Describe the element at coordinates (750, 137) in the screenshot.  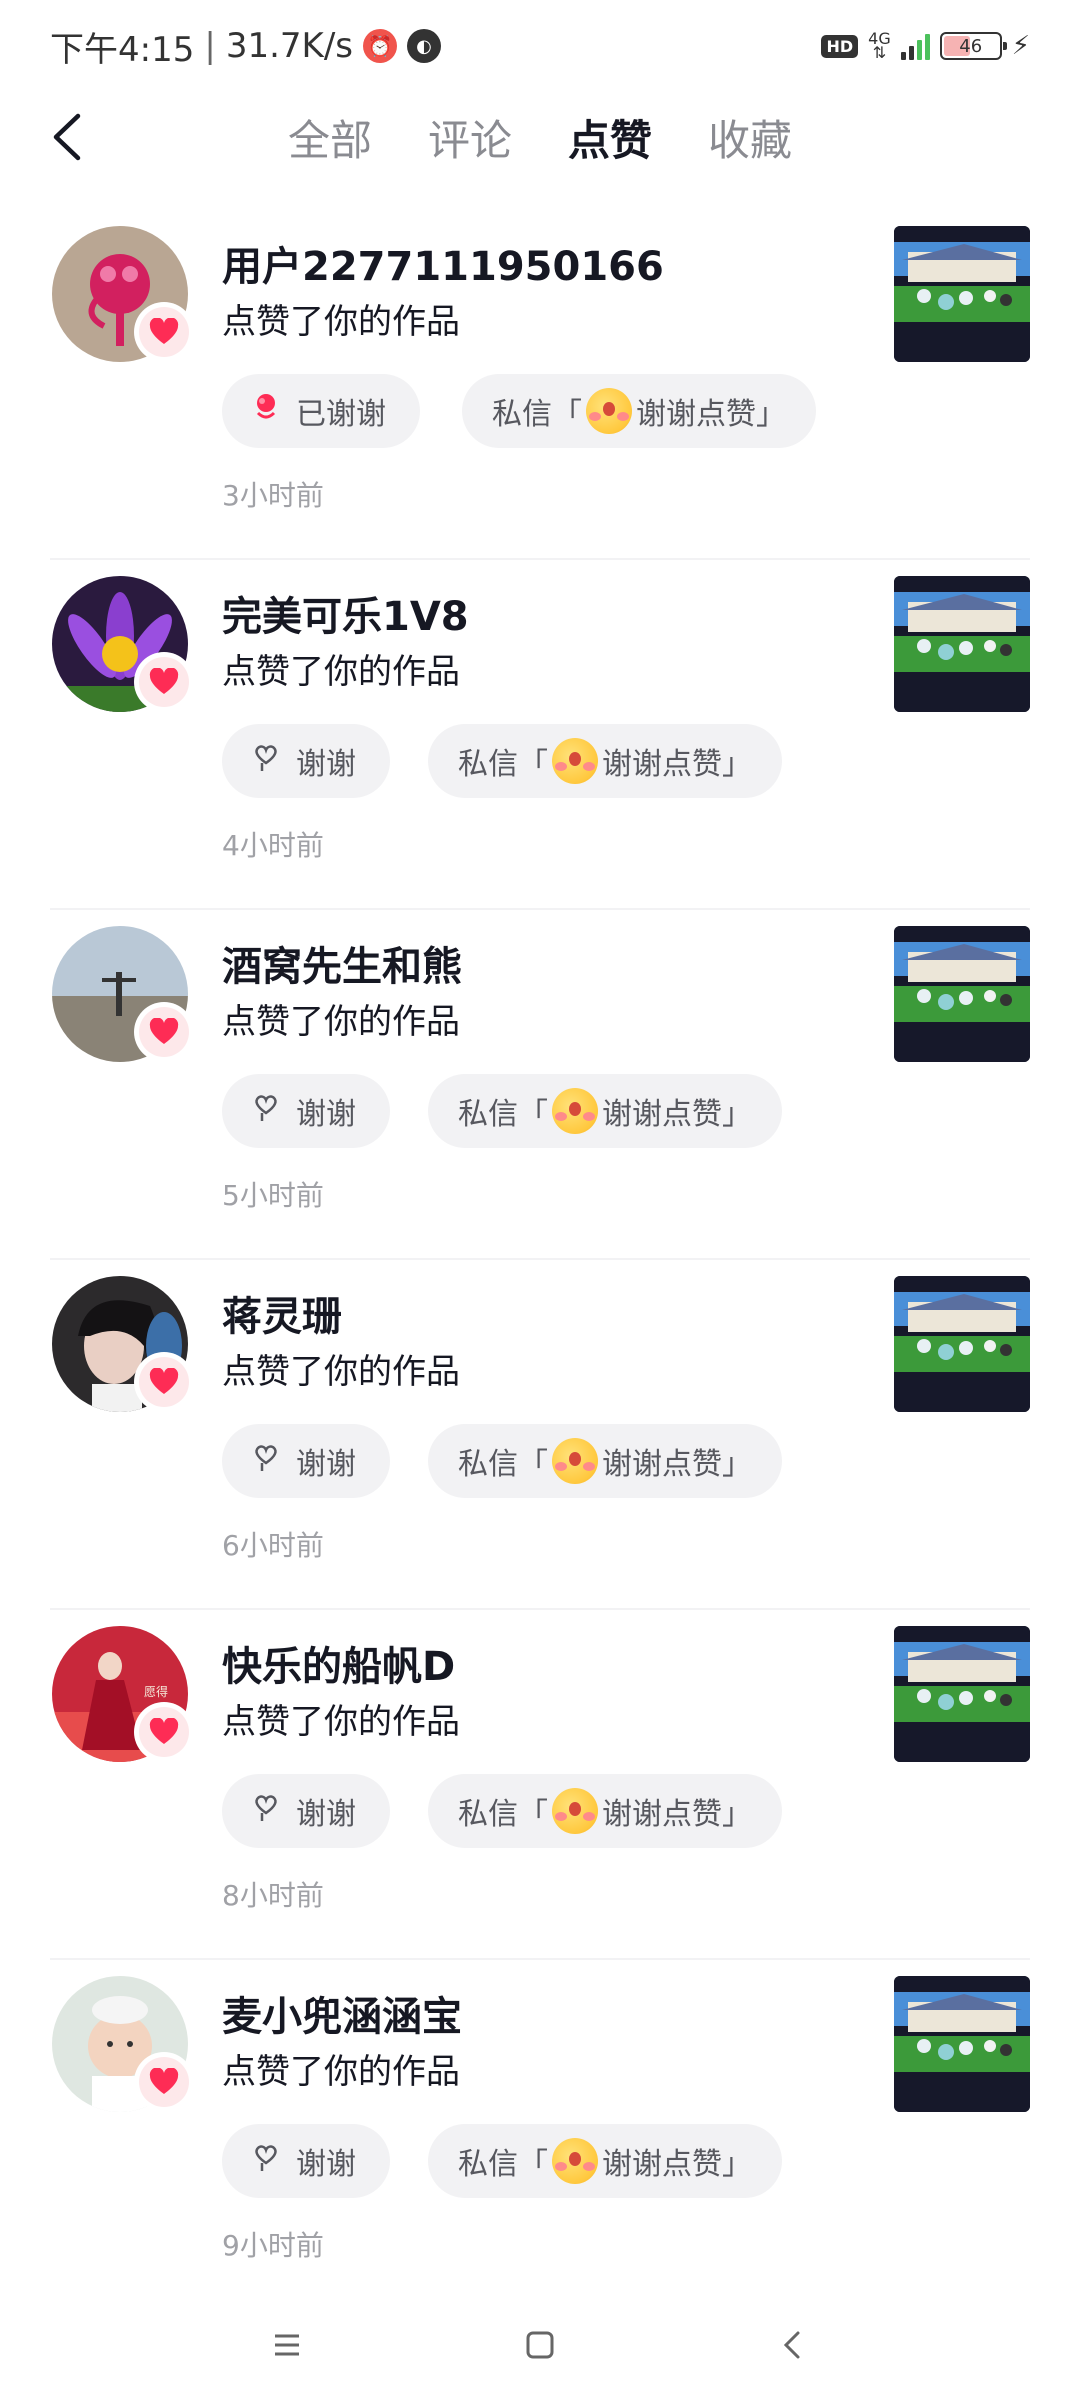
I see `tab-favorites: 收藏` at that location.